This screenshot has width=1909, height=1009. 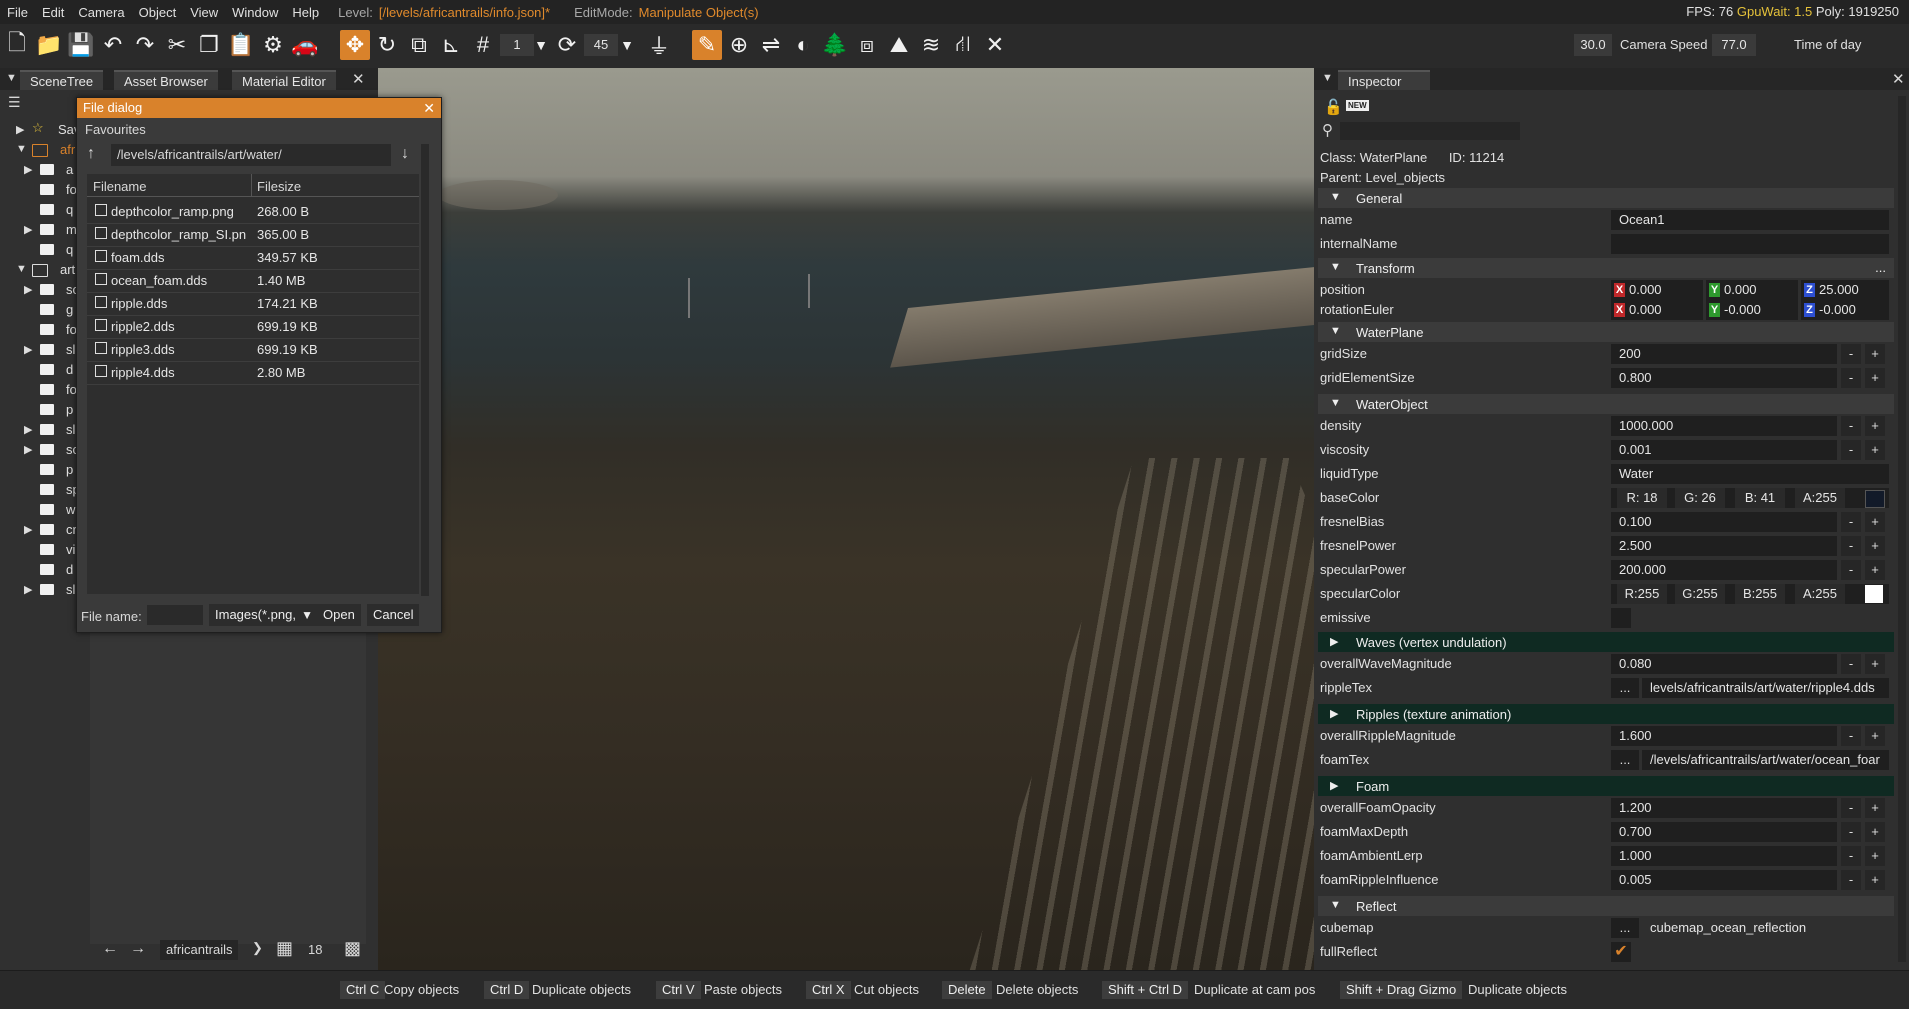 What do you see at coordinates (40, 510) in the screenshot?
I see `tree-row: w` at bounding box center [40, 510].